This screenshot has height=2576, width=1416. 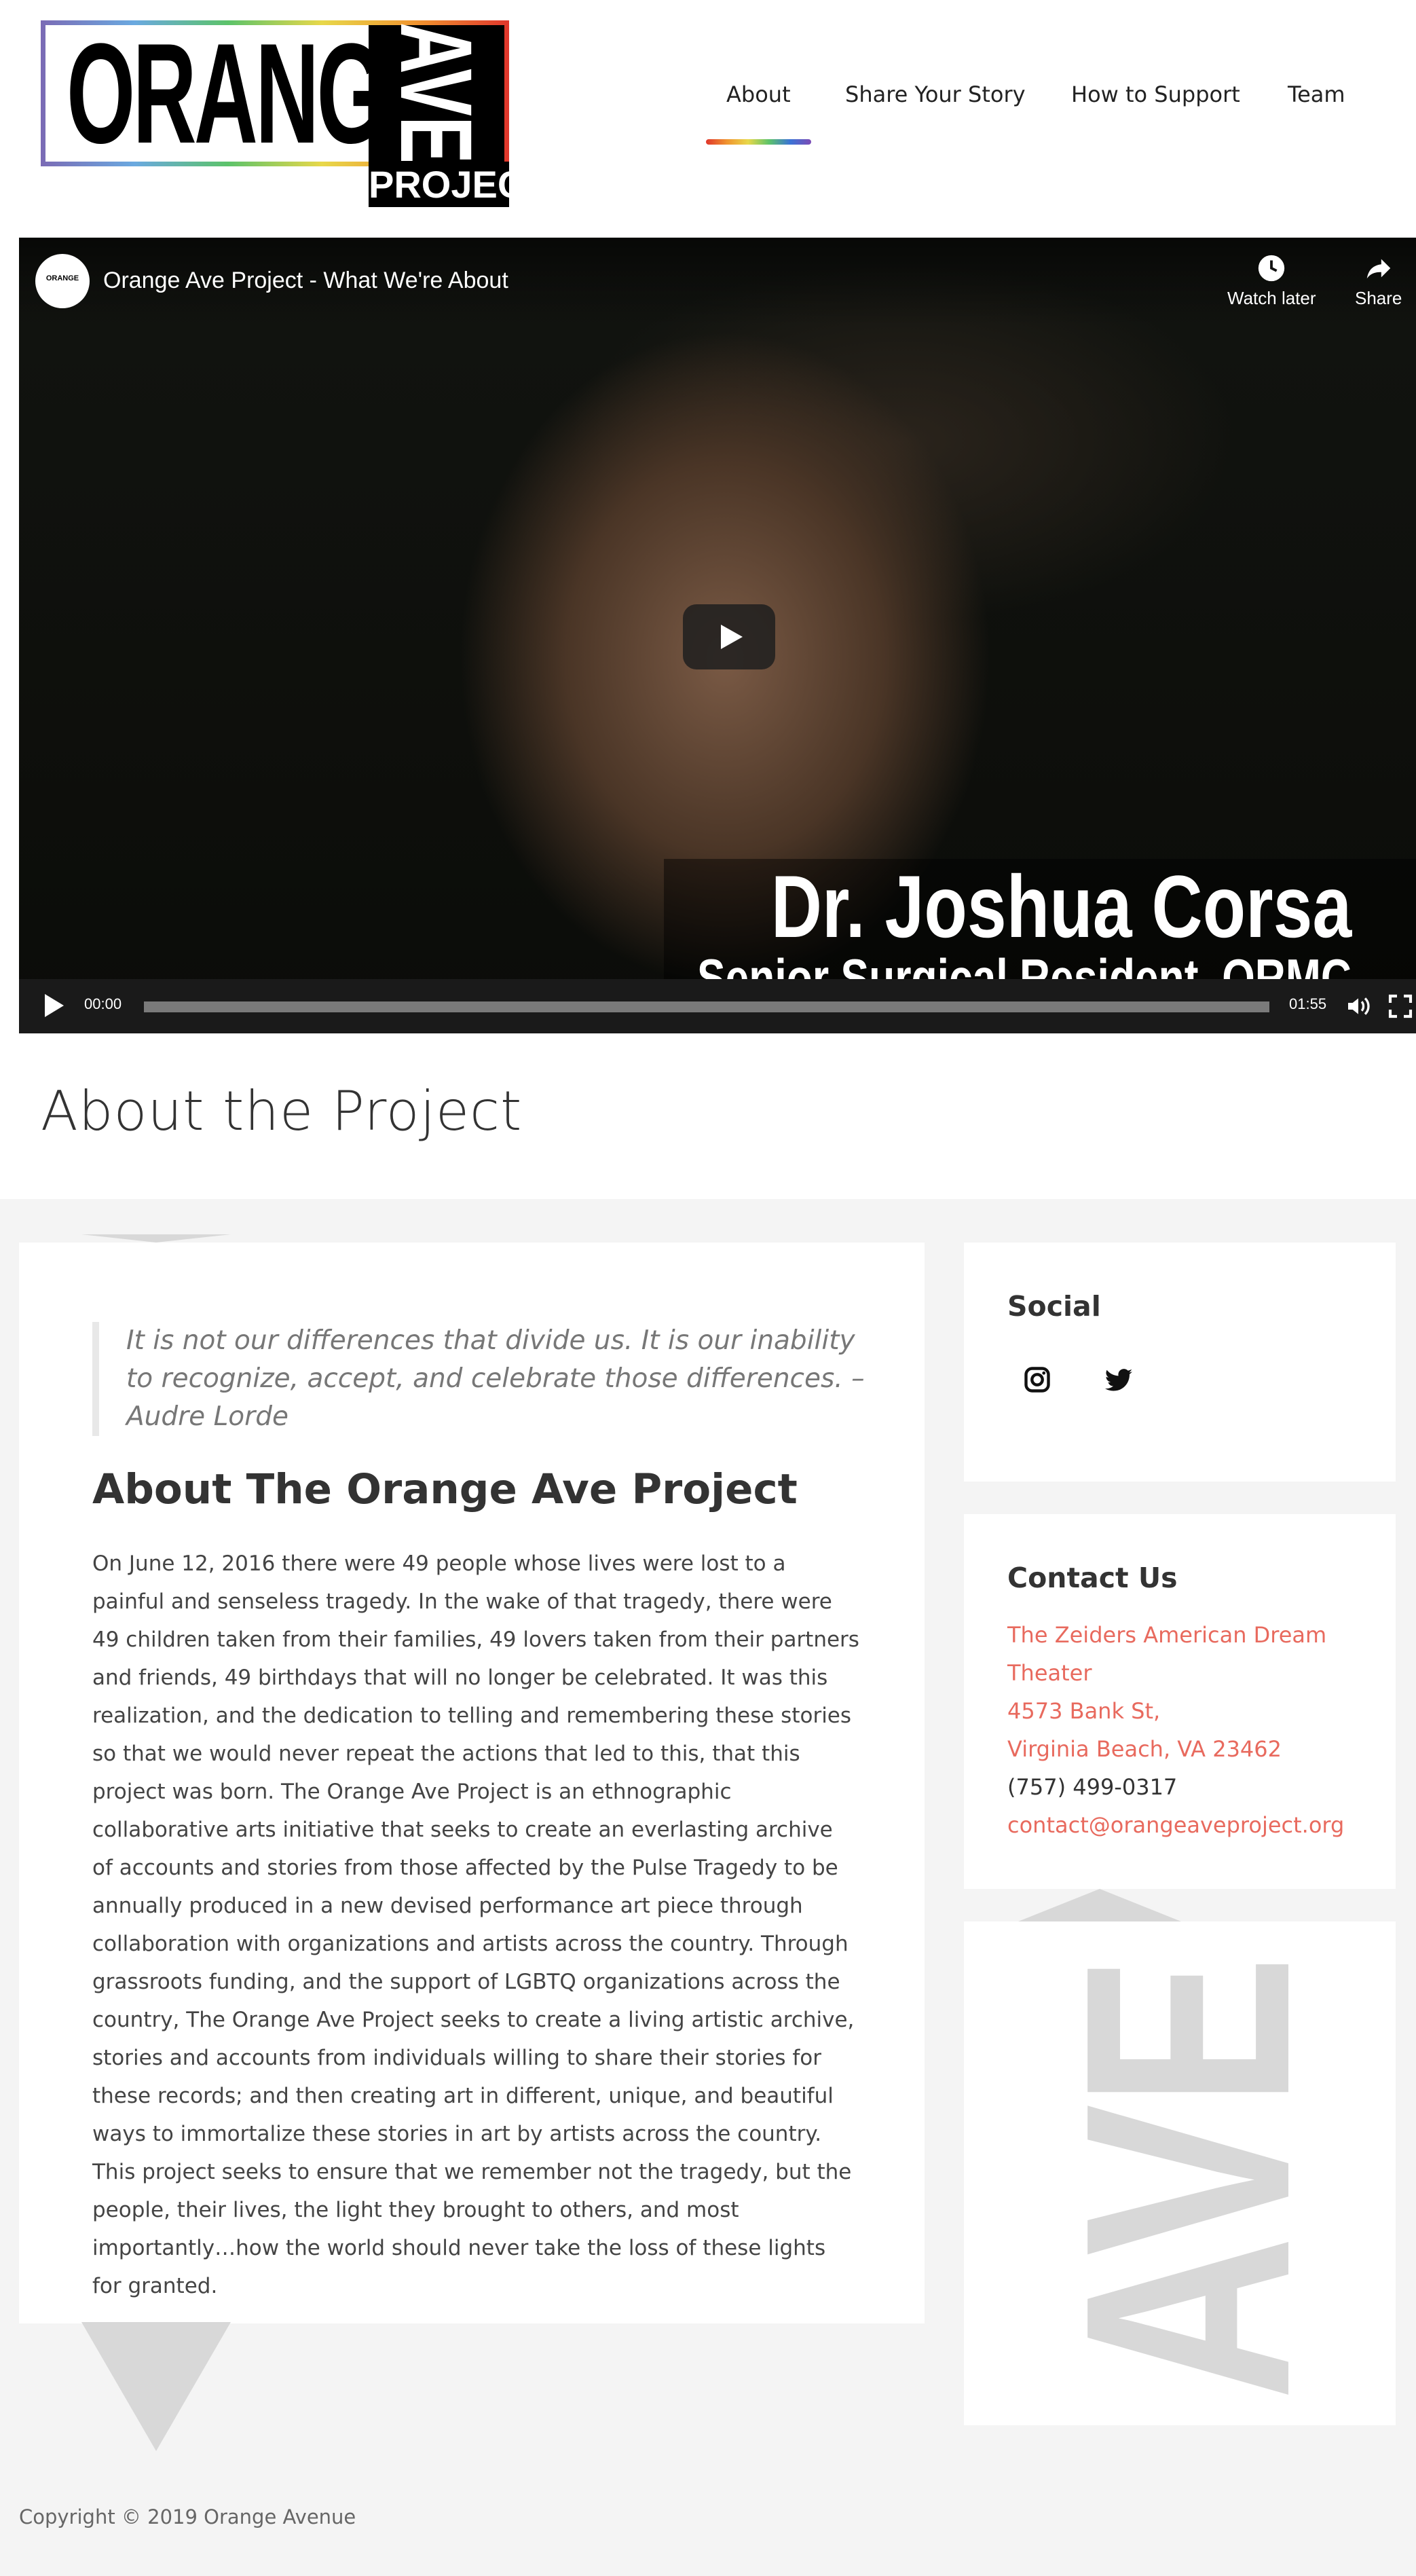 What do you see at coordinates (1272, 268) in the screenshot?
I see `clock-icon` at bounding box center [1272, 268].